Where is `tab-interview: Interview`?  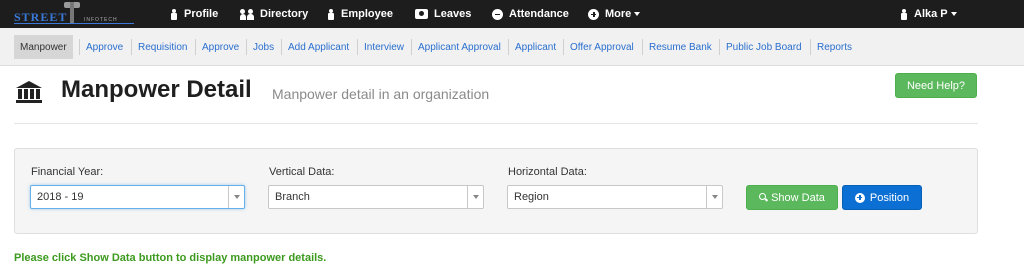 tab-interview: Interview is located at coordinates (384, 47).